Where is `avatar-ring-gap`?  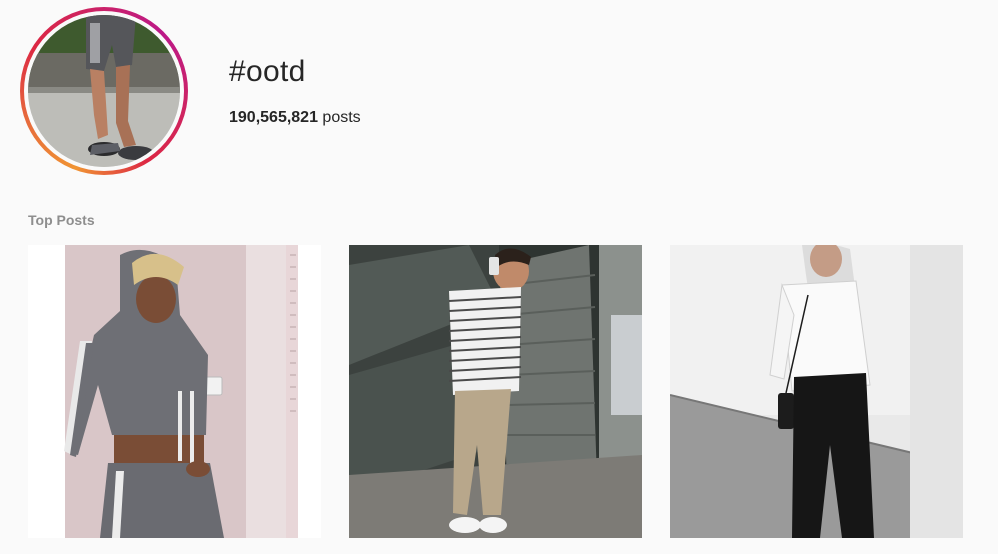
avatar-ring-gap is located at coordinates (104, 91).